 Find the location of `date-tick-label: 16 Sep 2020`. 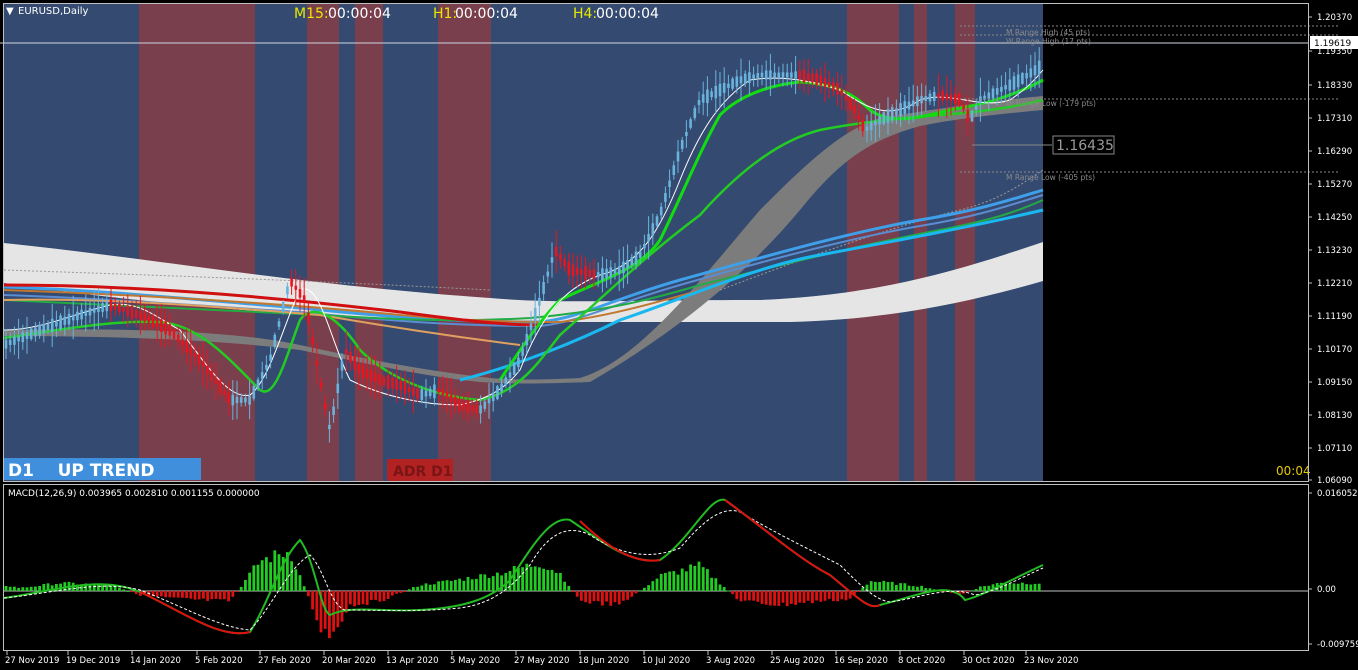

date-tick-label: 16 Sep 2020 is located at coordinates (861, 661).